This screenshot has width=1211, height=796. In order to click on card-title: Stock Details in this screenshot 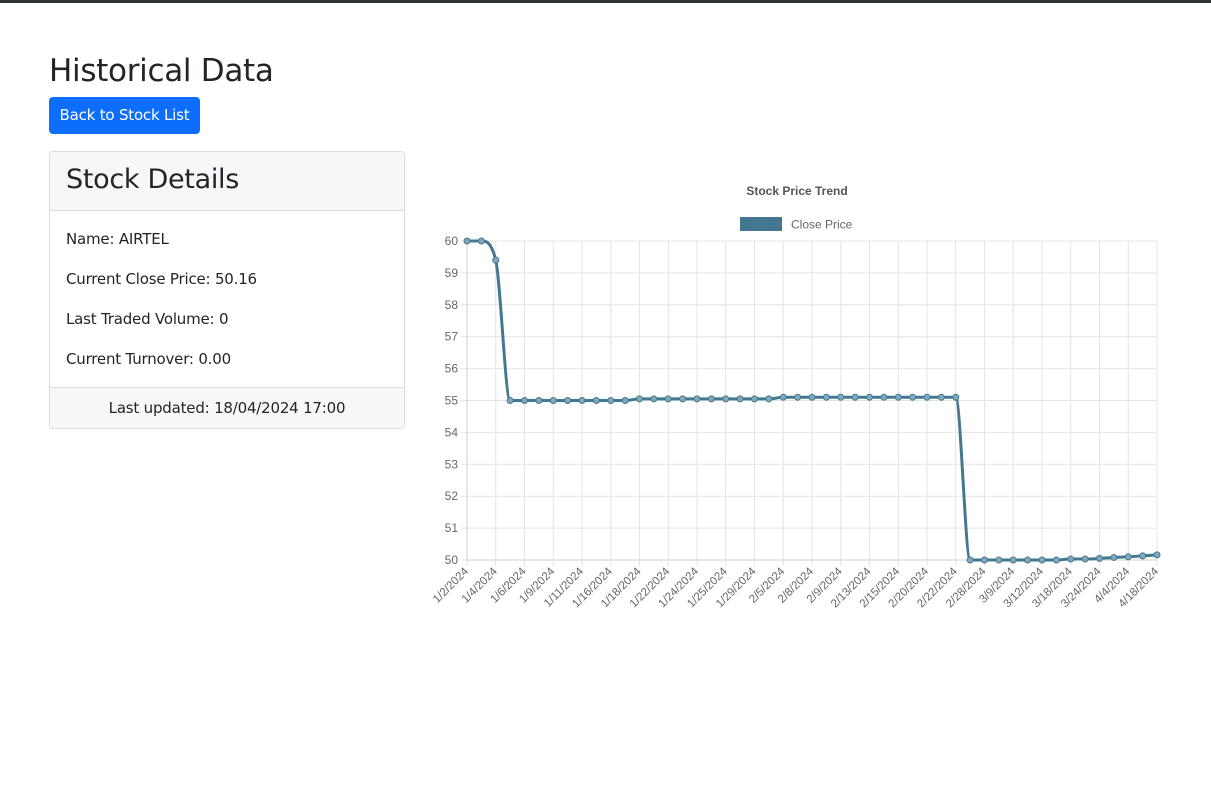, I will do `click(153, 179)`.